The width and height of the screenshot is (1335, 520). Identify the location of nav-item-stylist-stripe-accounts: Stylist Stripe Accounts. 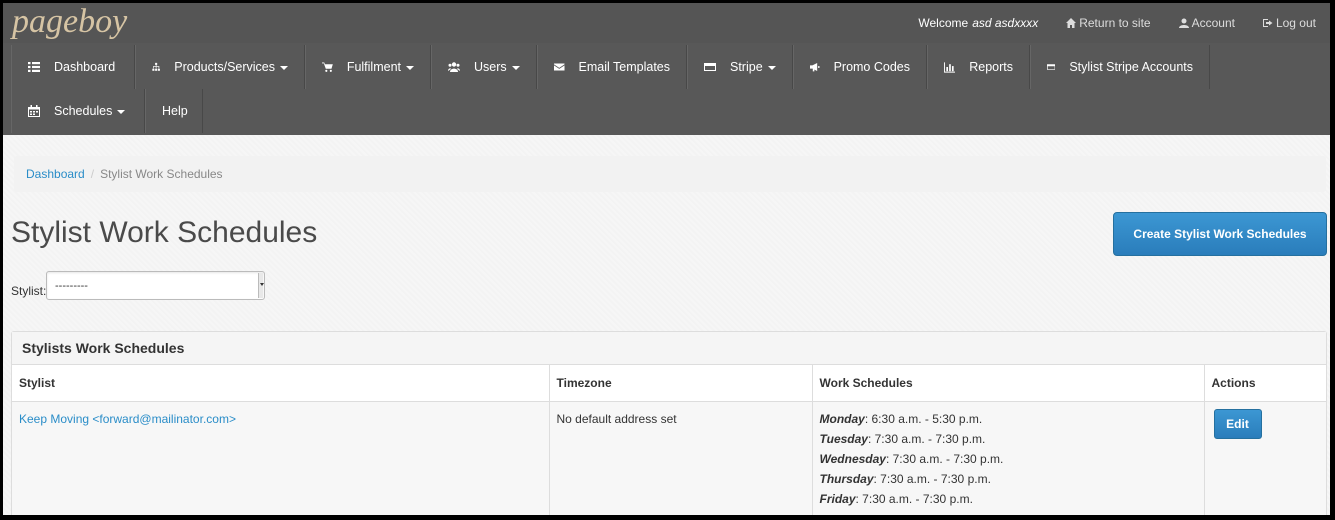
(1120, 67).